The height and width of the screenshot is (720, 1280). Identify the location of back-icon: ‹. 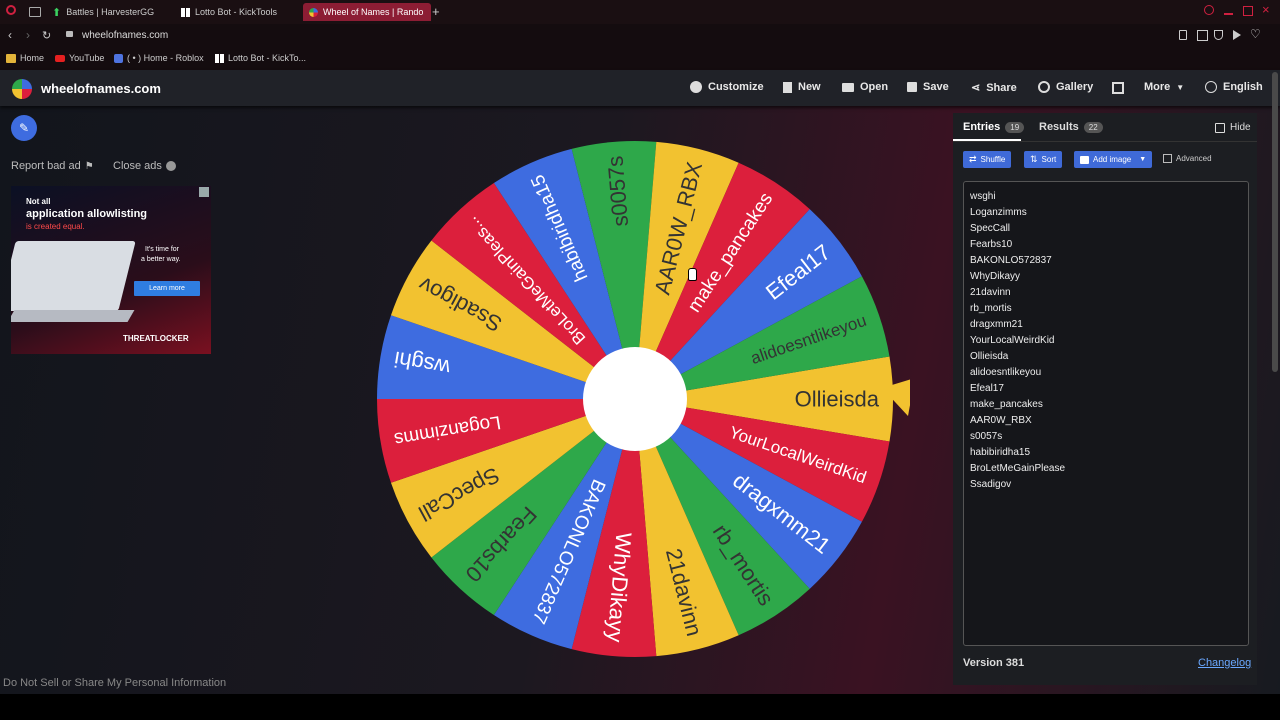
(10, 35).